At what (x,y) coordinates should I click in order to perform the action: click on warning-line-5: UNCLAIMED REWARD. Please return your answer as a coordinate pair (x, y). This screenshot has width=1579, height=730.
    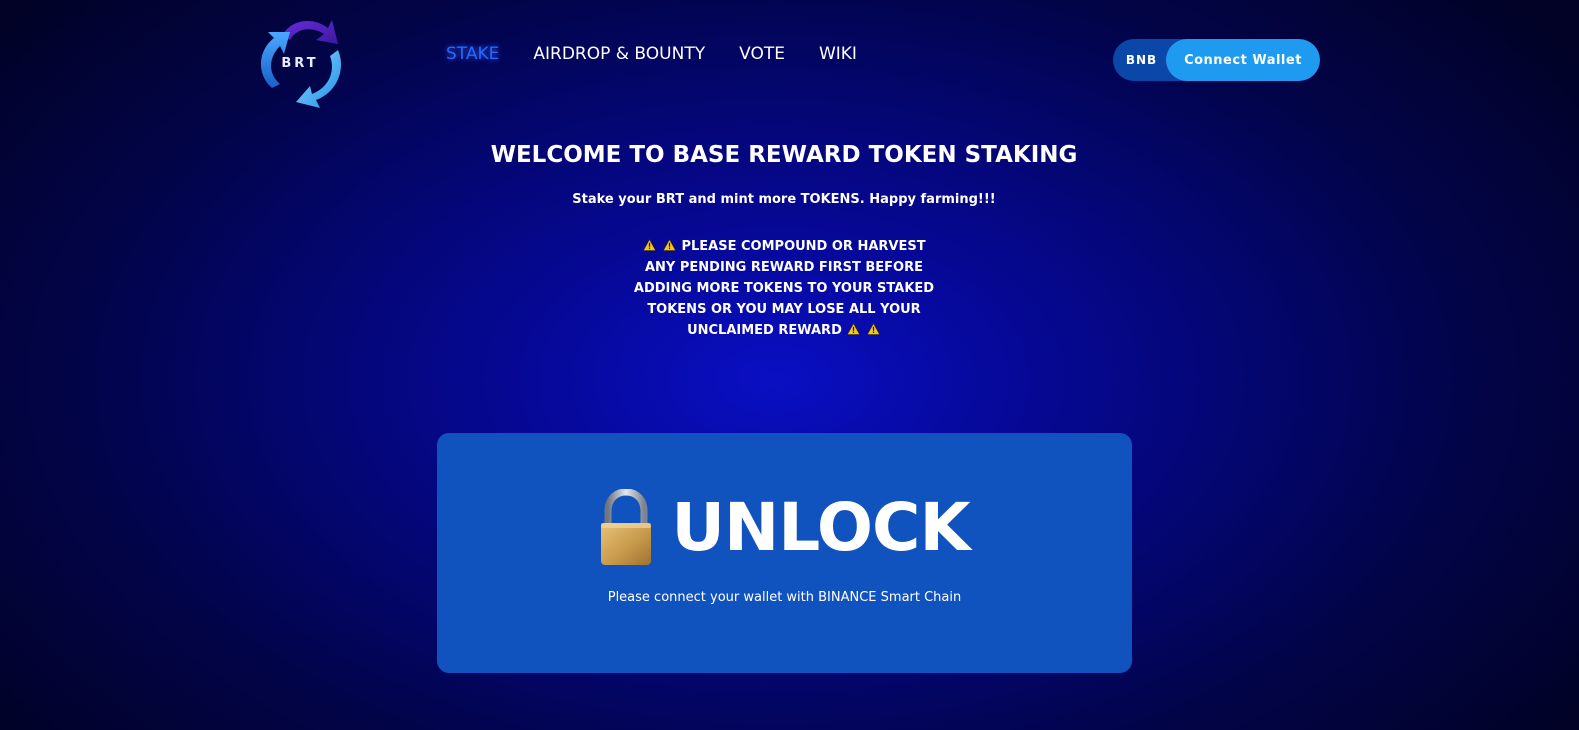
    Looking at the image, I should click on (784, 330).